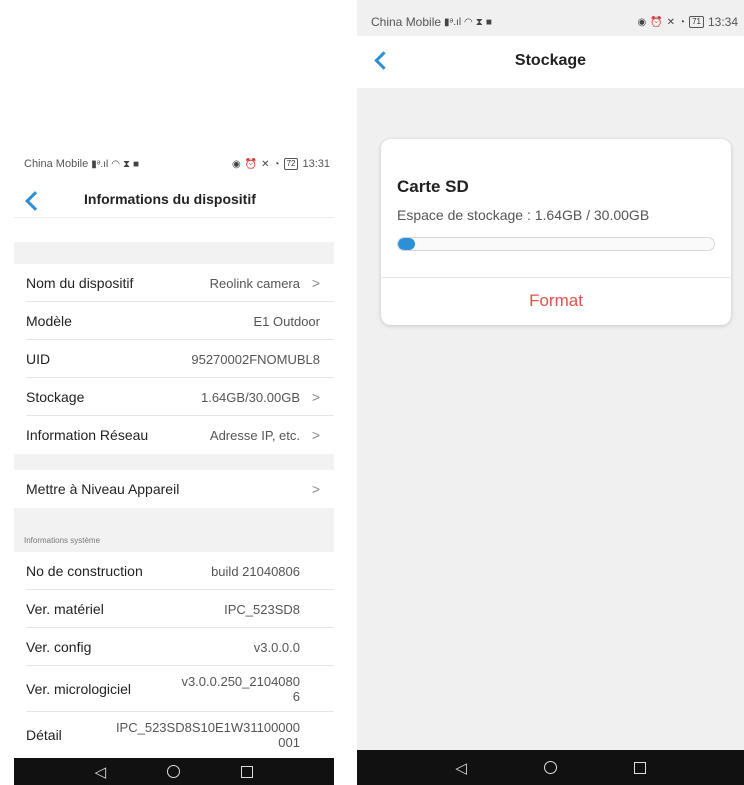 The width and height of the screenshot is (744, 785). What do you see at coordinates (65, 609) in the screenshot?
I see `row-label: Ver. matériel` at bounding box center [65, 609].